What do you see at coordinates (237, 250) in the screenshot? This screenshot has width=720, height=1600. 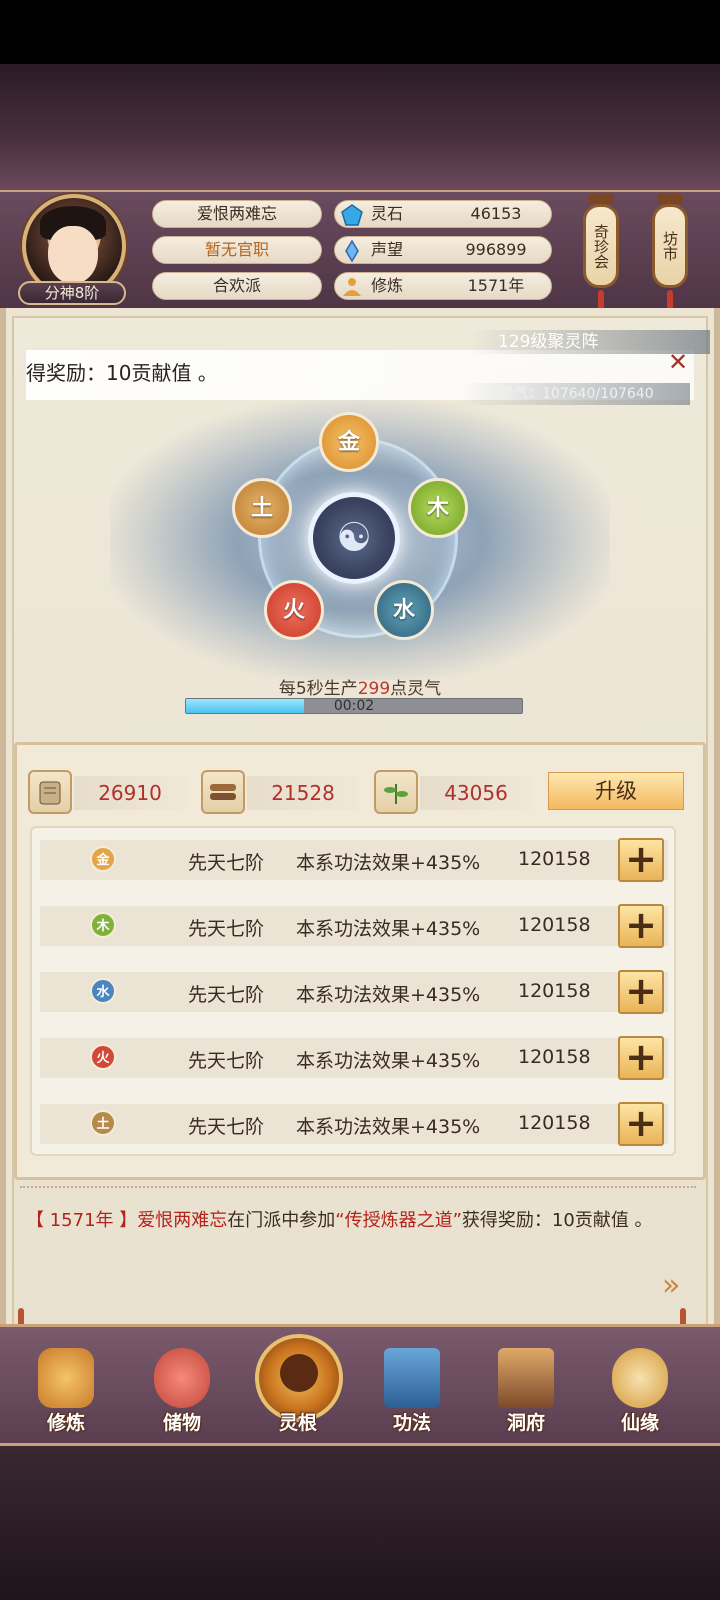 I see `official-post: 暂无官职` at bounding box center [237, 250].